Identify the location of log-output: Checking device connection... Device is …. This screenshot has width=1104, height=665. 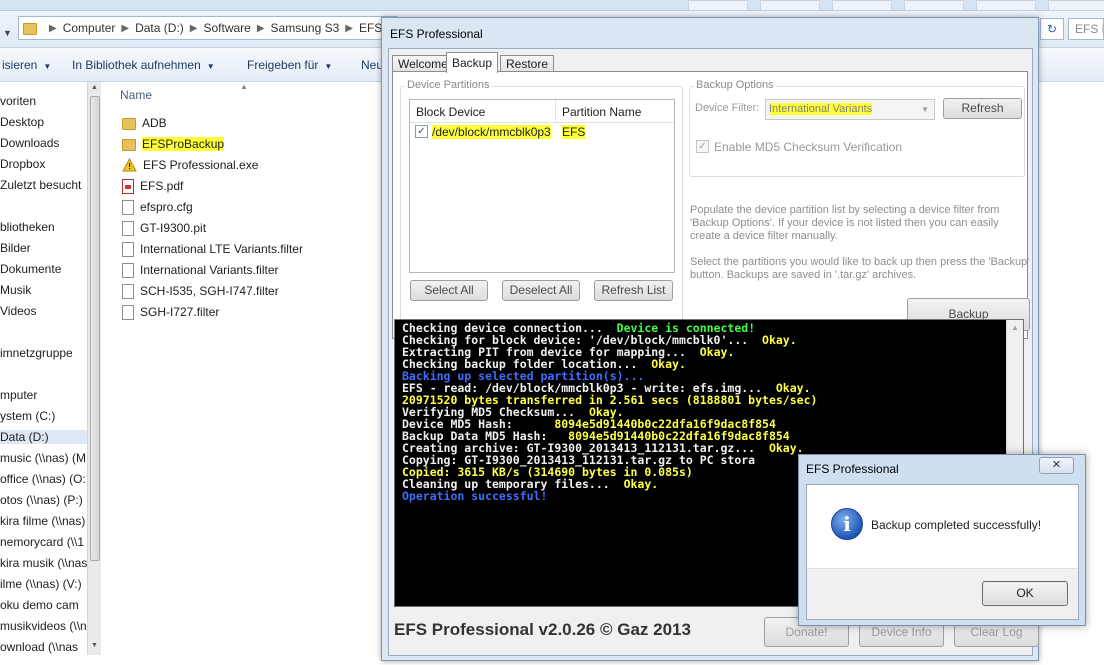
(609, 412).